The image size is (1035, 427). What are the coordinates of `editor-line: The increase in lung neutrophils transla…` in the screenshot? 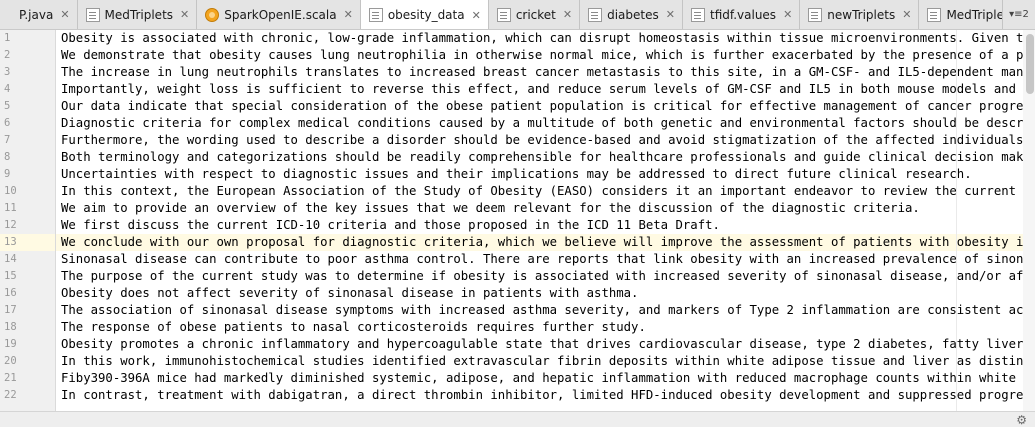 It's located at (545, 72).